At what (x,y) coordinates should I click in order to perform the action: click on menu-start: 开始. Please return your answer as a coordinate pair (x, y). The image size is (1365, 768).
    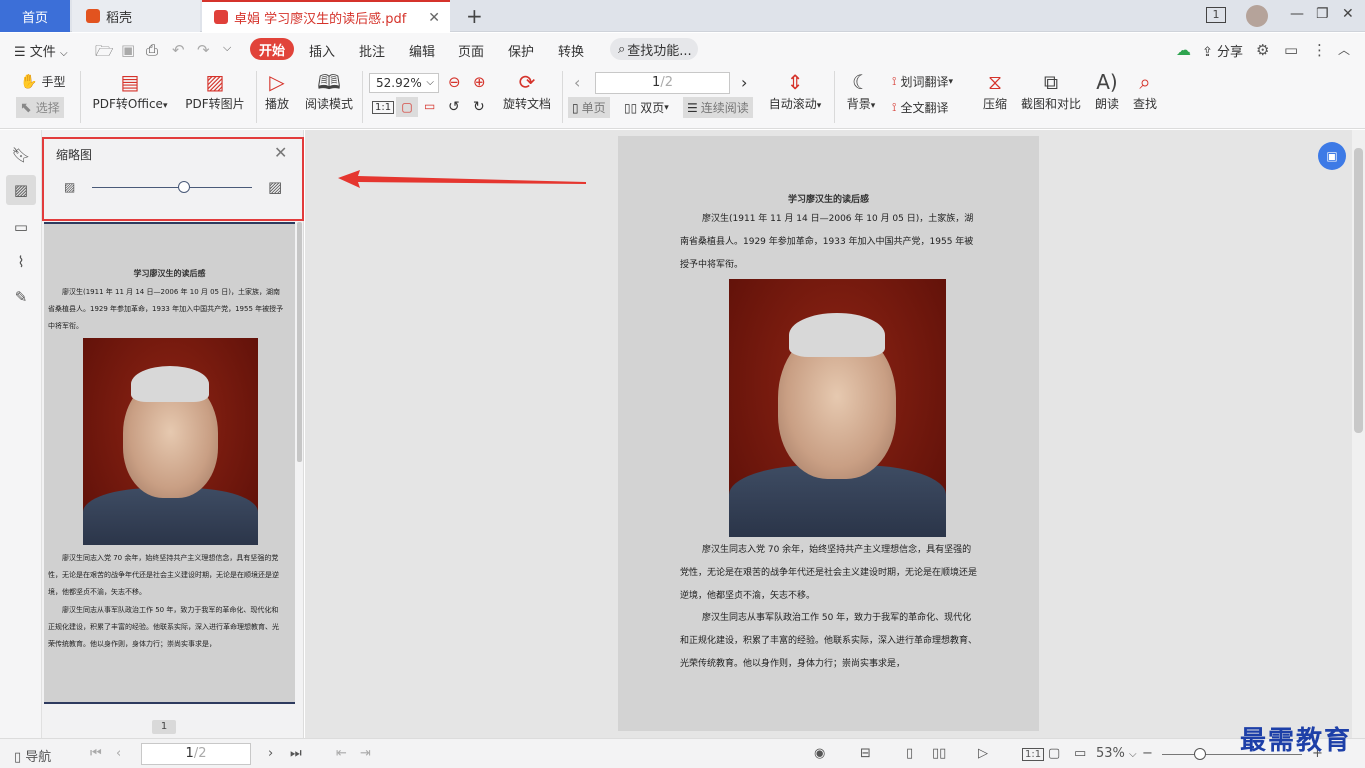
    Looking at the image, I should click on (272, 49).